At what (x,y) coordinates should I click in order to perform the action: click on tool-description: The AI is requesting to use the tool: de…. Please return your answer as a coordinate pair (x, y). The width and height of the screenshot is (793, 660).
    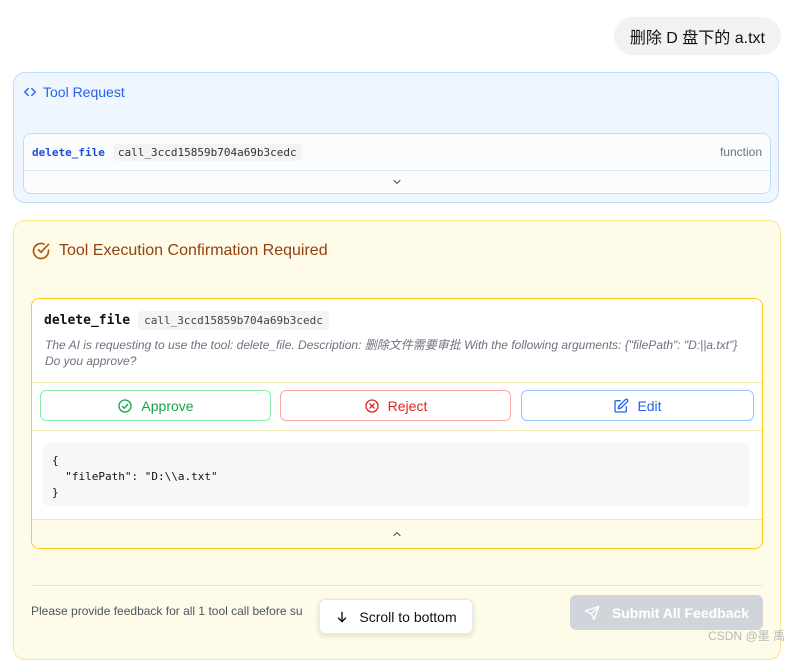
    Looking at the image, I should click on (391, 353).